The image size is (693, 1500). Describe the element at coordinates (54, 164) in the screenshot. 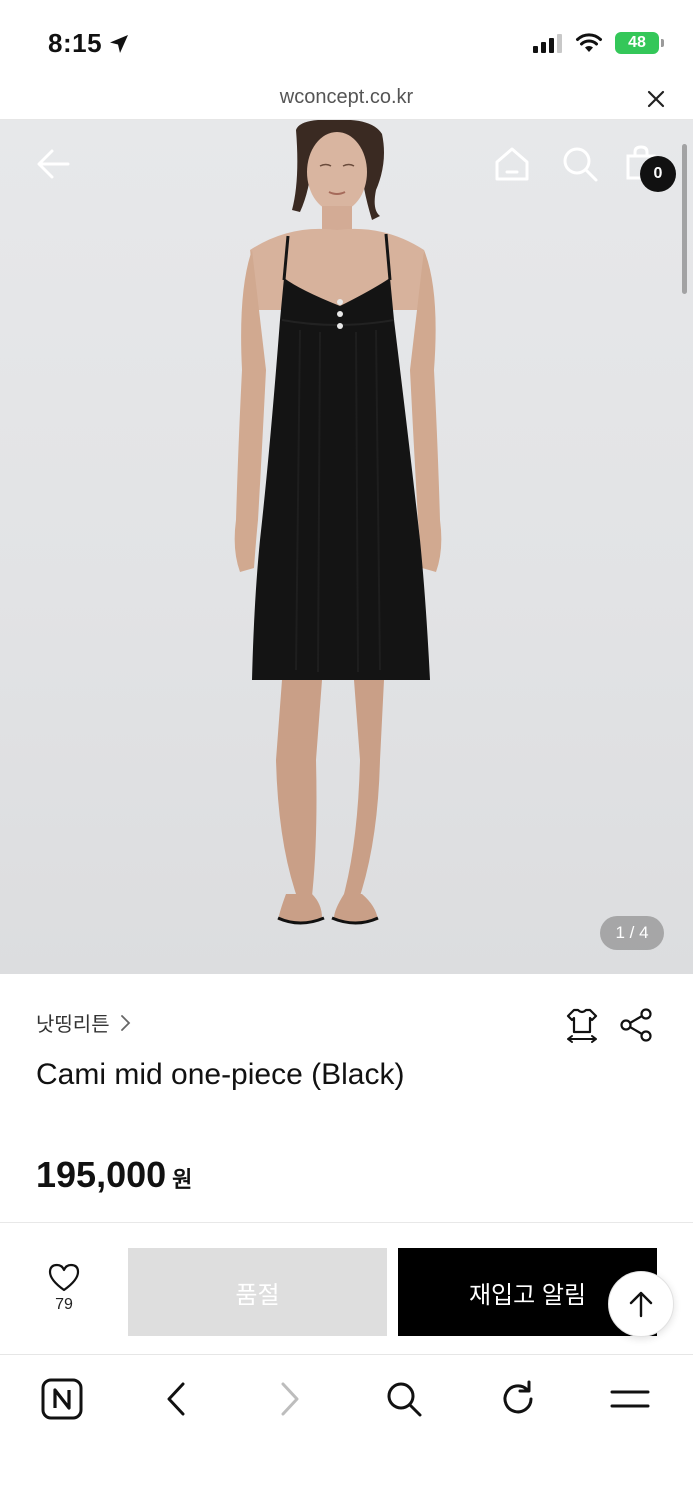

I see `back-arrow-icon` at that location.